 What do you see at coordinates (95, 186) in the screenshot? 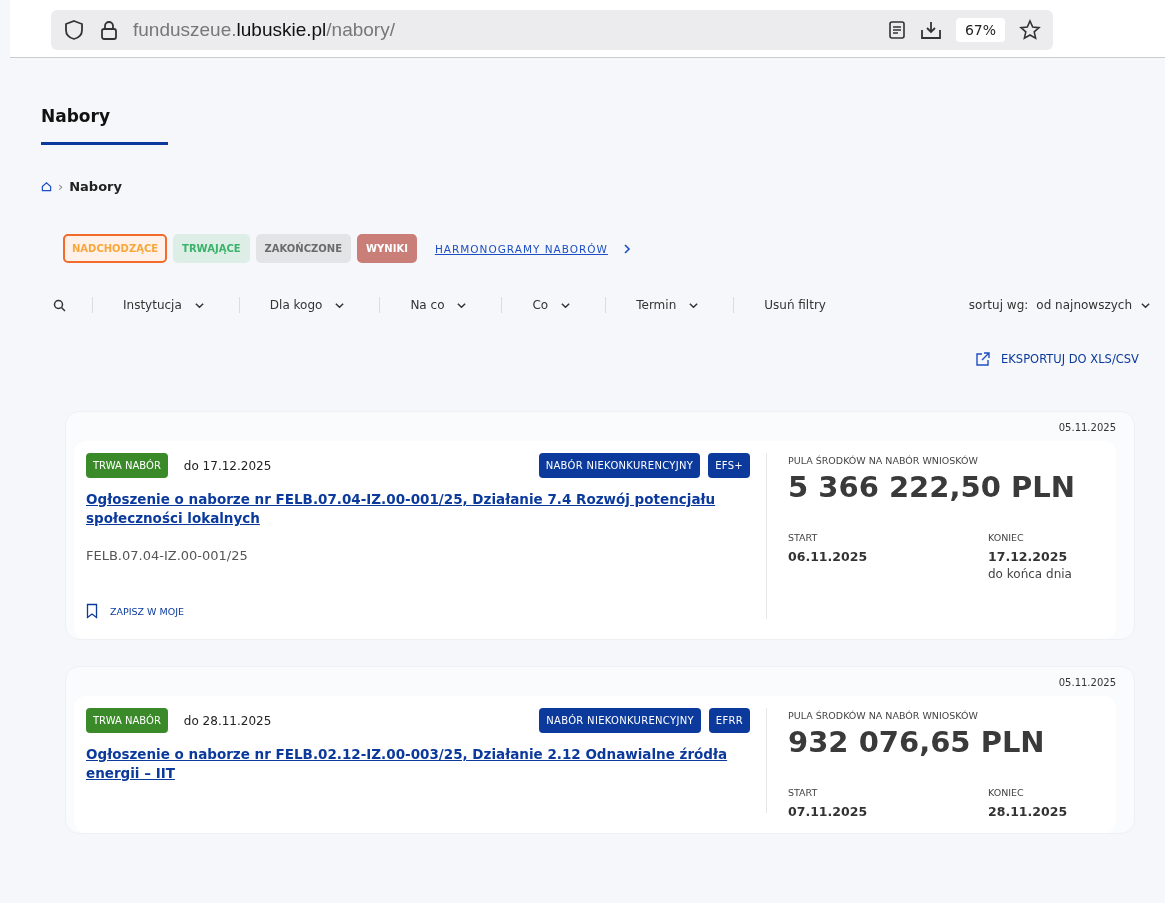
I see `breadcrumb-current: Nabory` at bounding box center [95, 186].